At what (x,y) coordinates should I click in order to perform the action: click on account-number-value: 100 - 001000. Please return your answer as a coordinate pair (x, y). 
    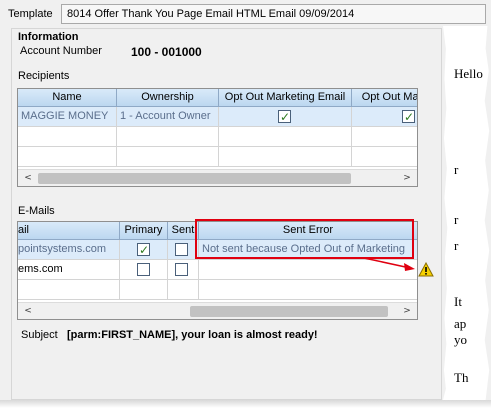
    Looking at the image, I should click on (166, 52).